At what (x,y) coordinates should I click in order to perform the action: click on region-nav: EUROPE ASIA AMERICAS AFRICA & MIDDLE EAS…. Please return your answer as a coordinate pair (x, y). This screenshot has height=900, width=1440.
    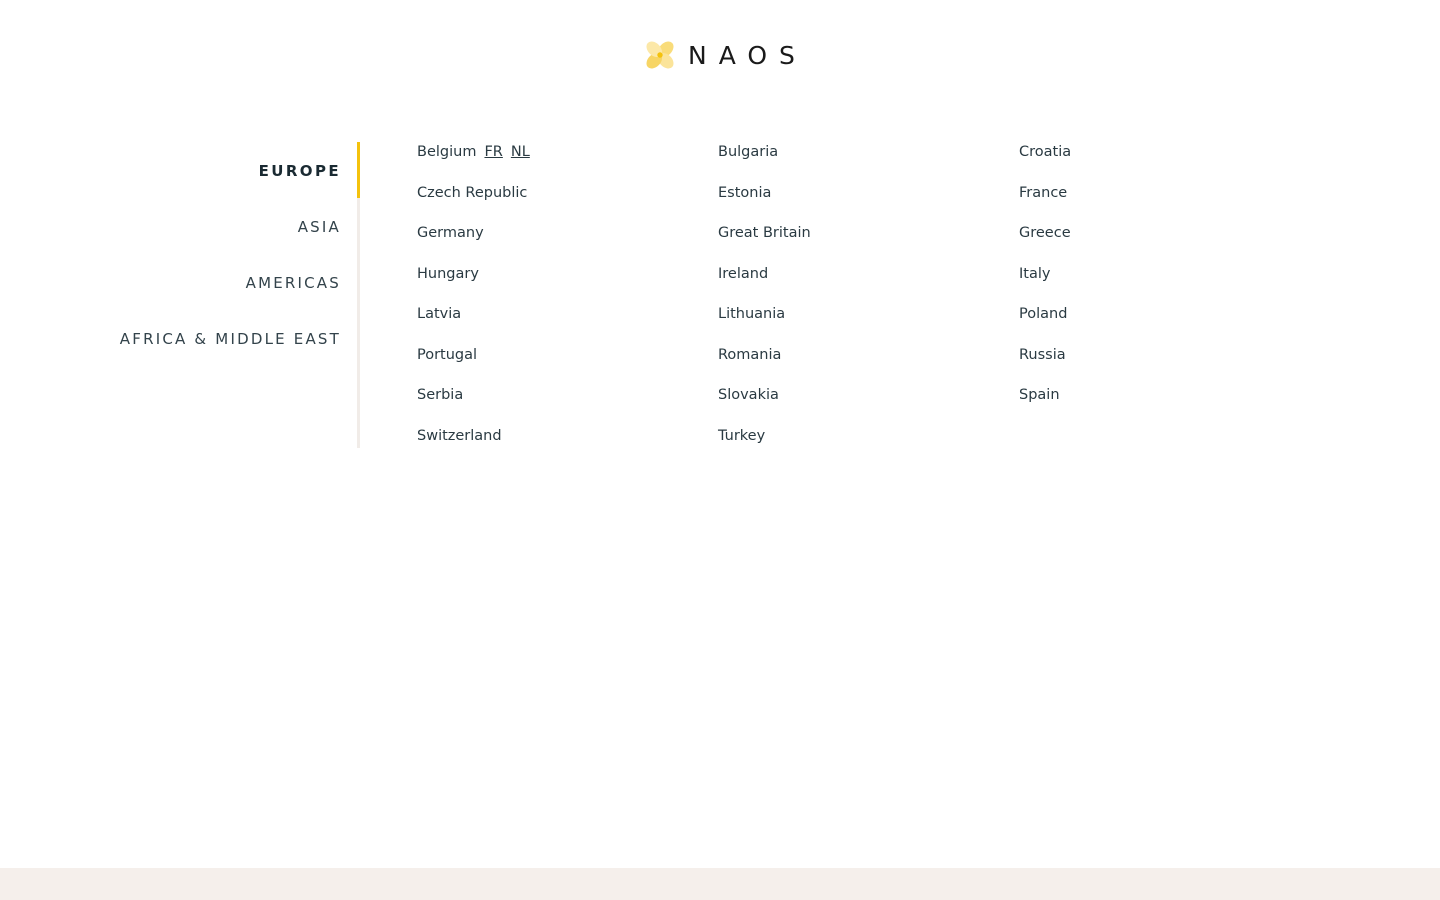
    Looking at the image, I should click on (210, 295).